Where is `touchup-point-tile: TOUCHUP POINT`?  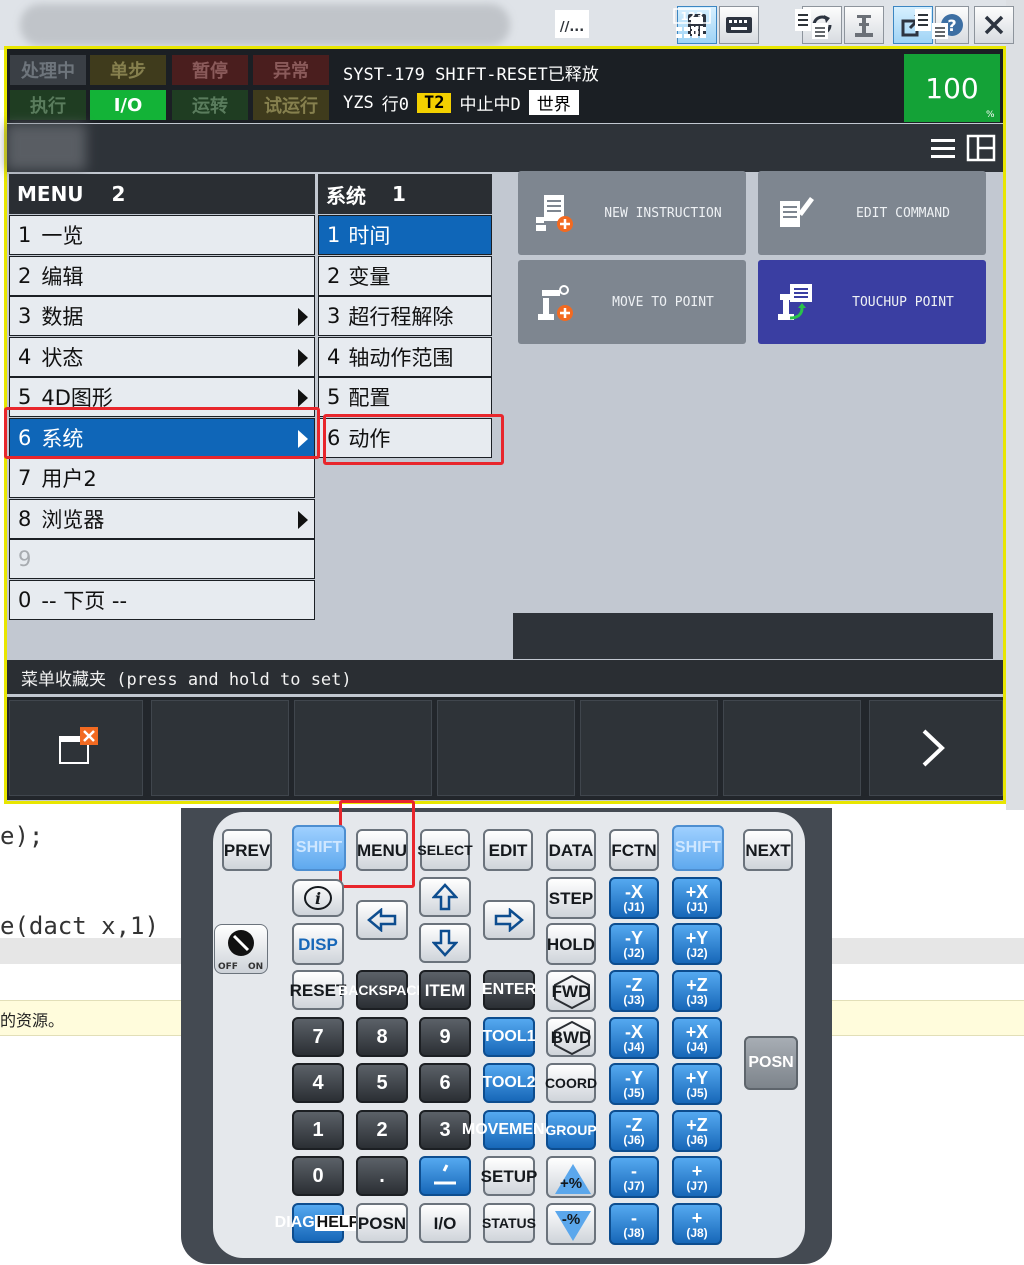
touchup-point-tile: TOUCHUP POINT is located at coordinates (872, 302).